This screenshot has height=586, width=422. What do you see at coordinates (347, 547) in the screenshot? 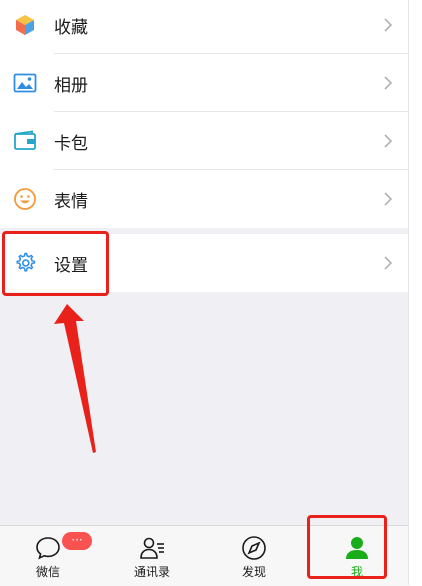
I see `me-tab-highlight-box` at bounding box center [347, 547].